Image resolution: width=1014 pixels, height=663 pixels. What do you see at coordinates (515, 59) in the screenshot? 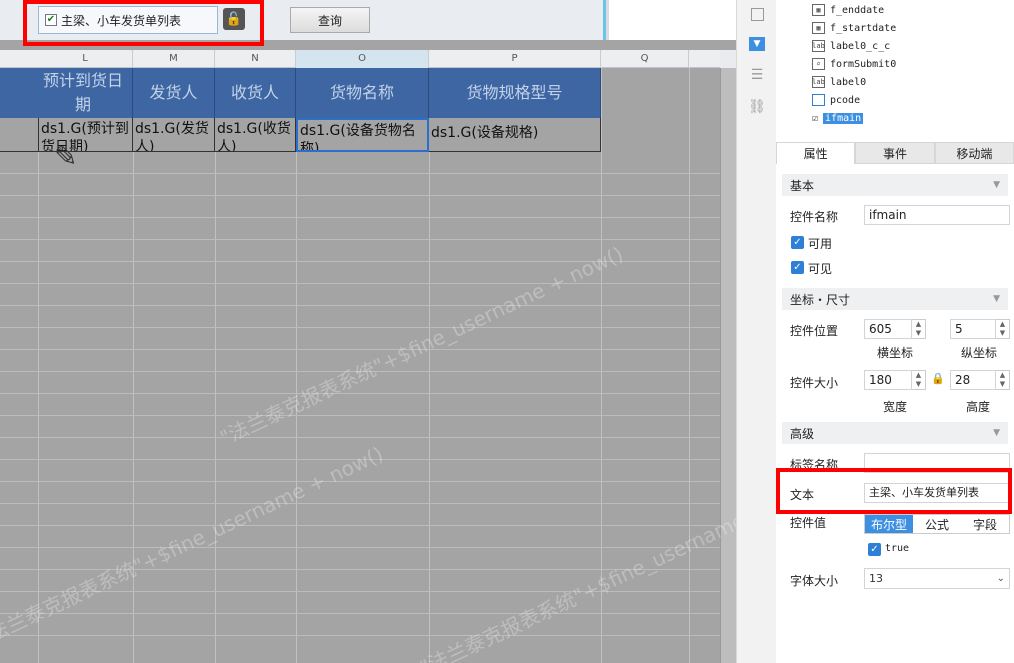
I see `column-header-P: P` at bounding box center [515, 59].